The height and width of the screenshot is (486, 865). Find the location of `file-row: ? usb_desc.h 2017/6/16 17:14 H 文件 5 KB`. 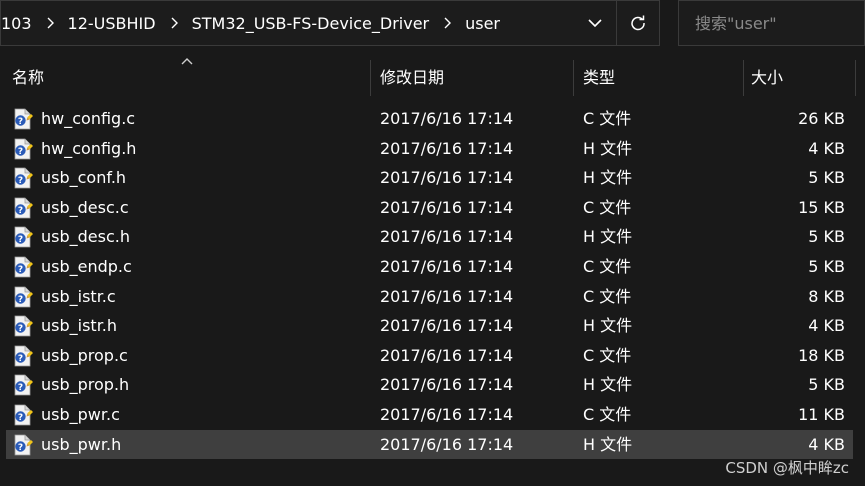

file-row: ? usb_desc.h 2017/6/16 17:14 H 文件 5 KB is located at coordinates (432, 237).